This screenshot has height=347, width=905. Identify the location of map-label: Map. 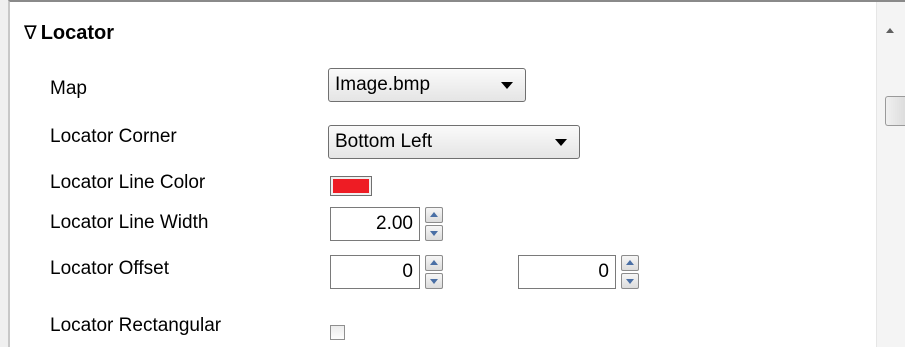
(68, 88).